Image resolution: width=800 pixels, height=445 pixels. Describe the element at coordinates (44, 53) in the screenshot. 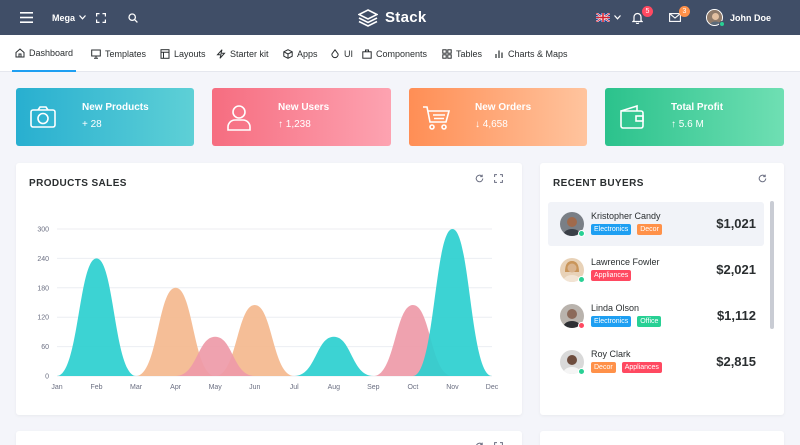

I see `nav-item-dashboard: Dashboard` at that location.